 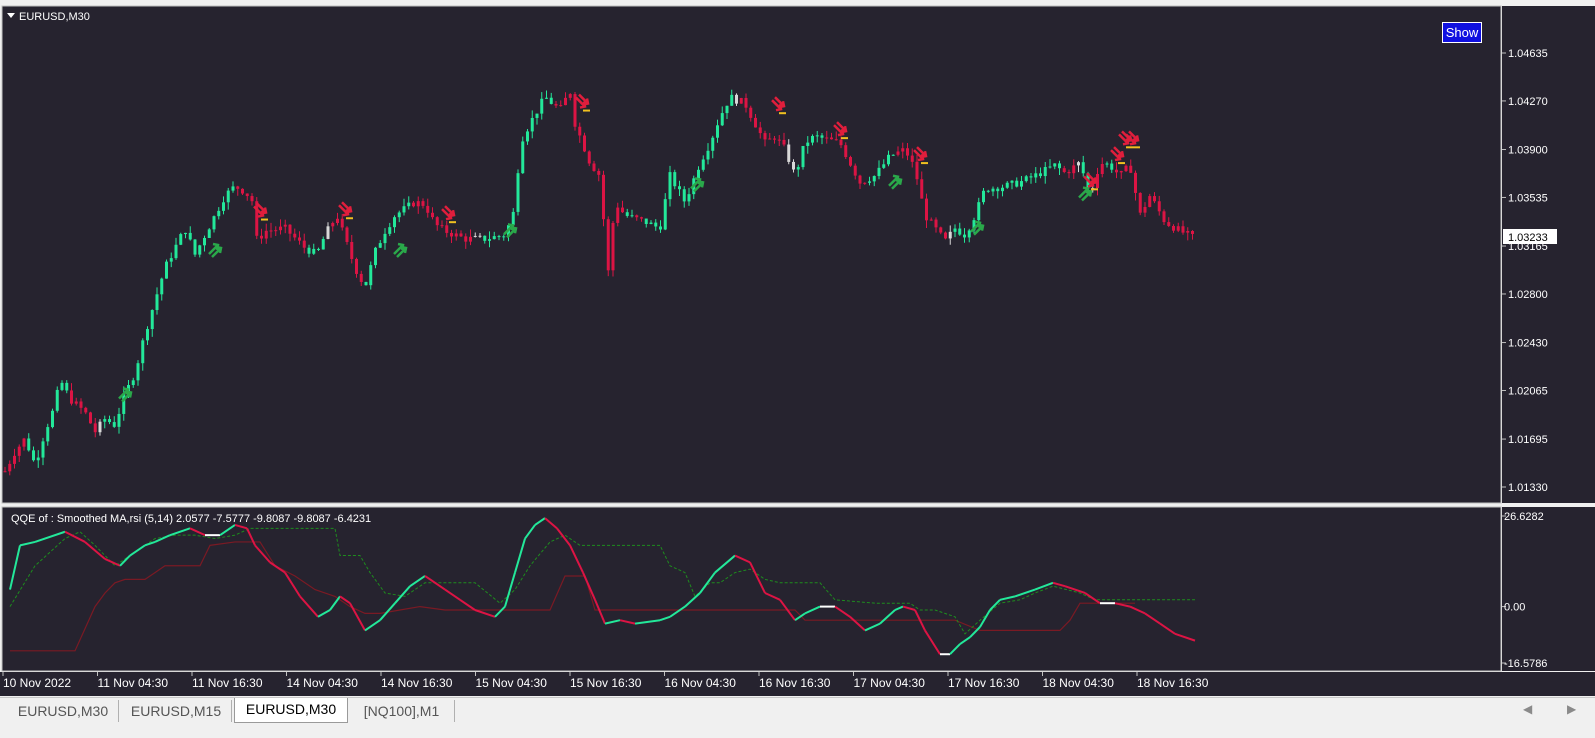 I want to click on scroll-left-icon: ◀, so click(x=1527, y=709).